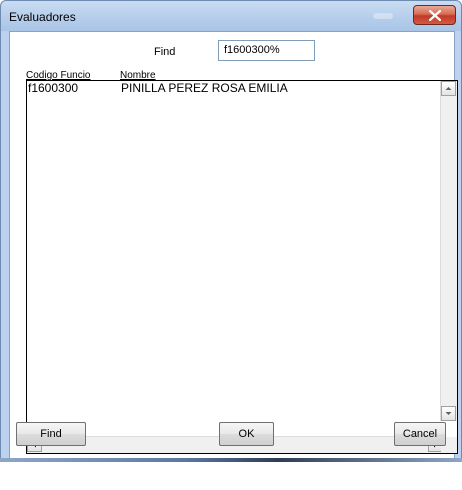  Describe the element at coordinates (231, 16) in the screenshot. I see `title-bar: Evaluadores` at that location.